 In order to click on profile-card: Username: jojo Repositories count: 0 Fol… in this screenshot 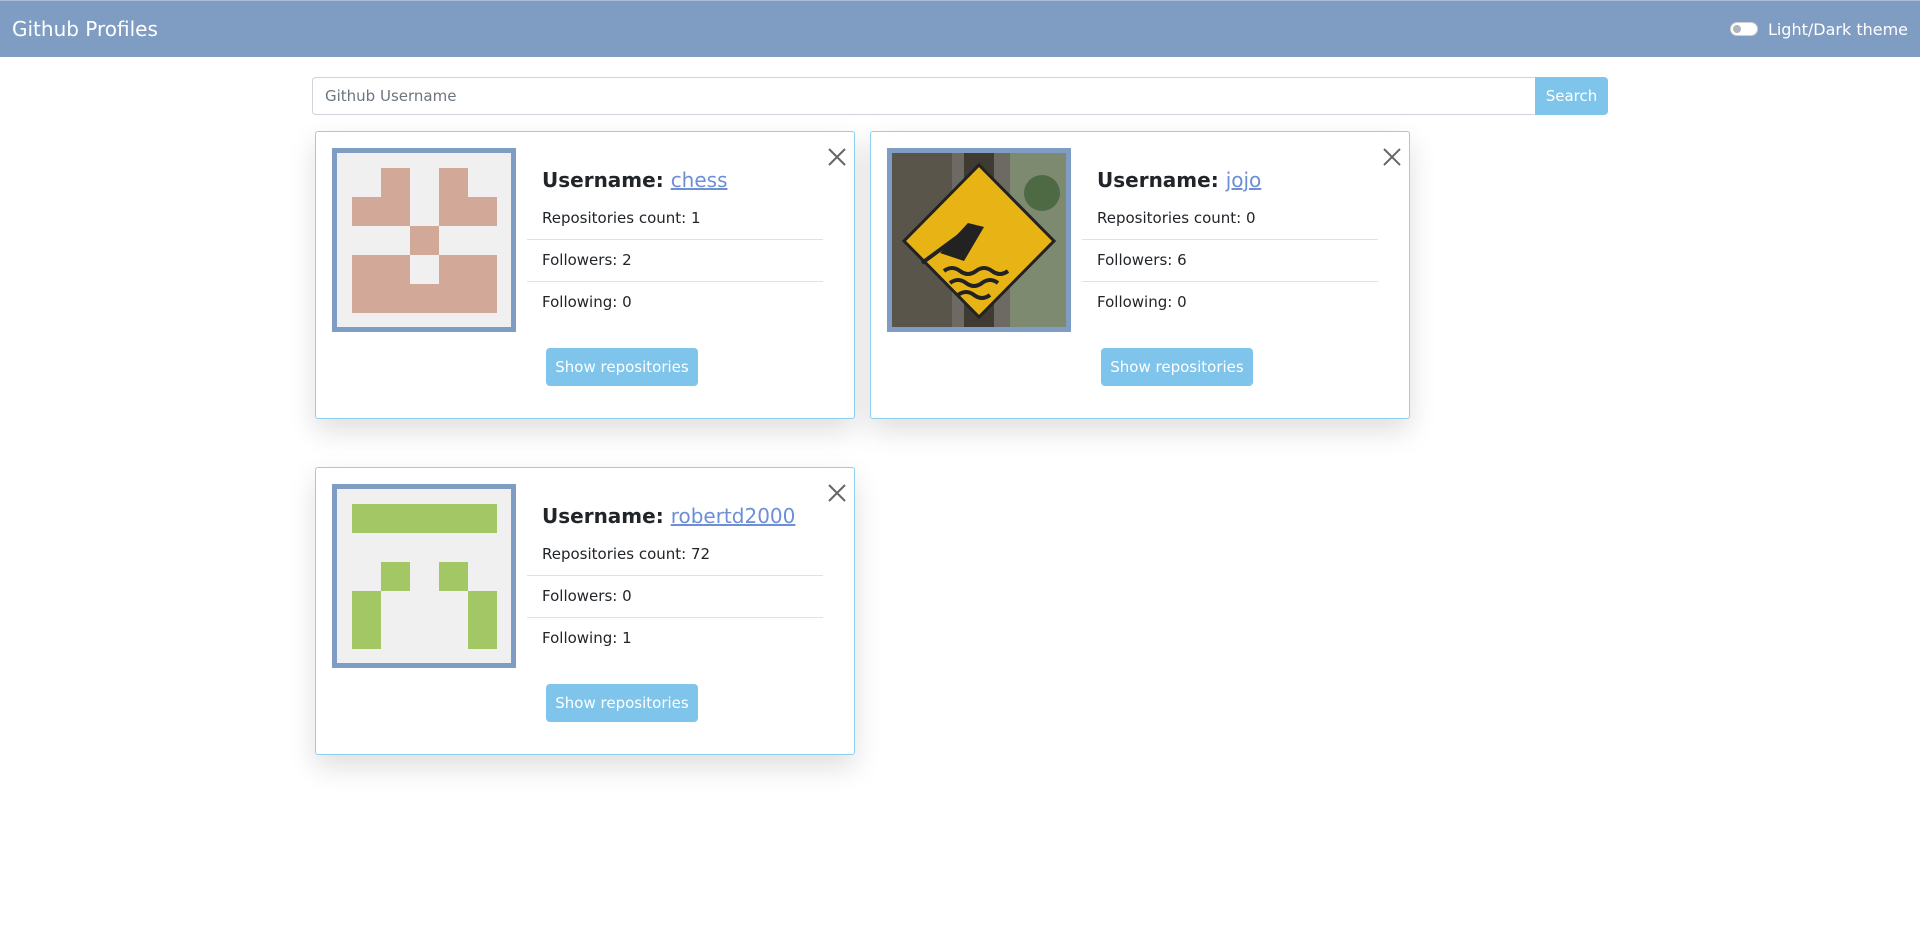, I will do `click(1140, 275)`.